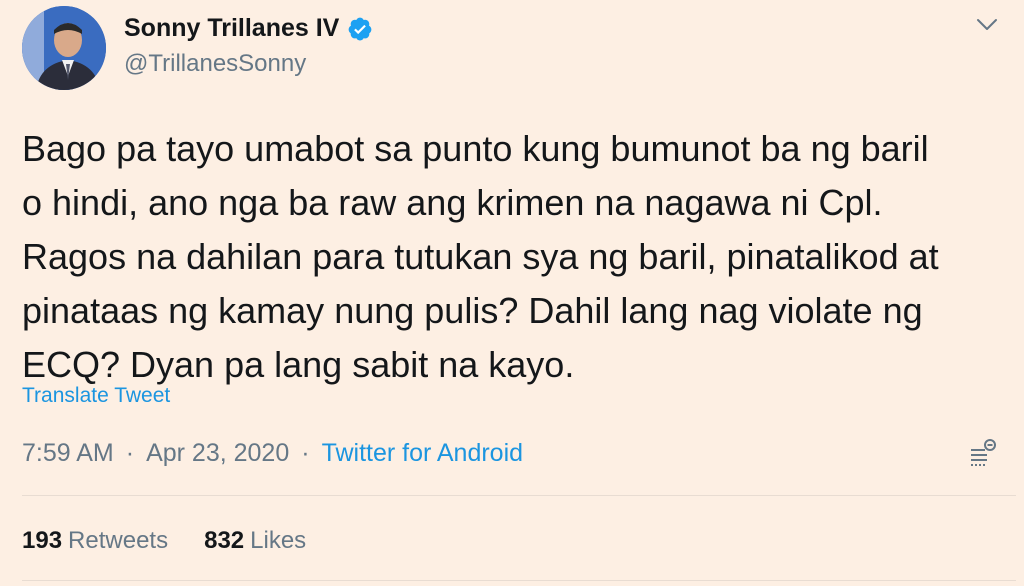  I want to click on analytics-icon, so click(983, 454).